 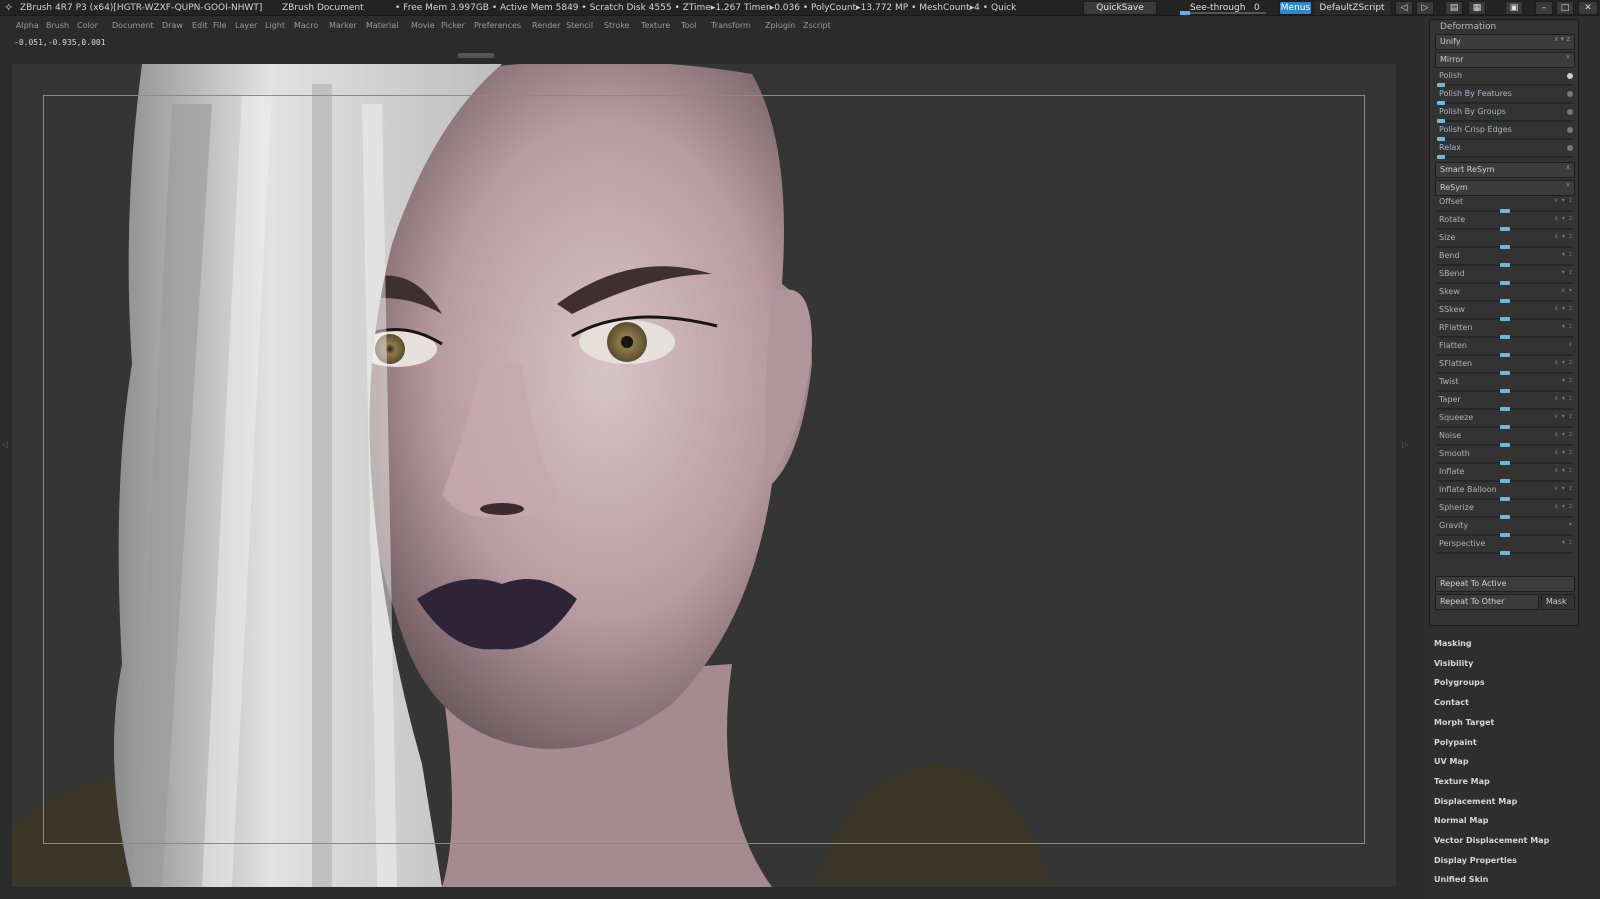 I want to click on subpalette-morph-target: Morph Target, so click(x=1464, y=722).